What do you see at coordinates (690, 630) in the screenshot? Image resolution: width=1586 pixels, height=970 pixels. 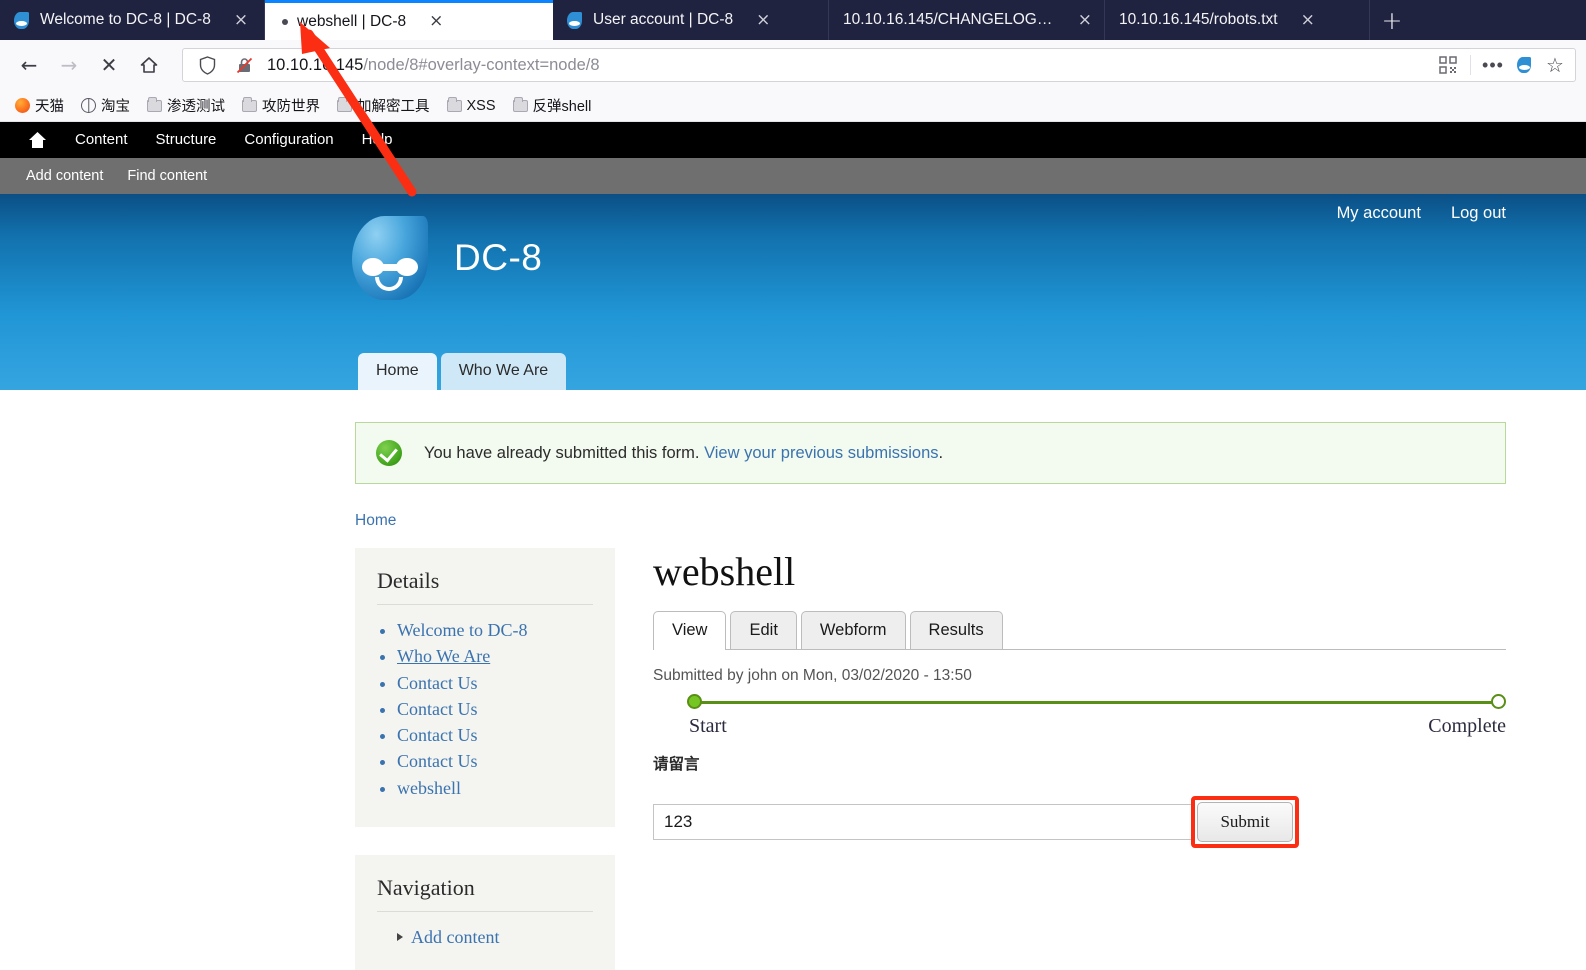 I see `tab-view: View` at bounding box center [690, 630].